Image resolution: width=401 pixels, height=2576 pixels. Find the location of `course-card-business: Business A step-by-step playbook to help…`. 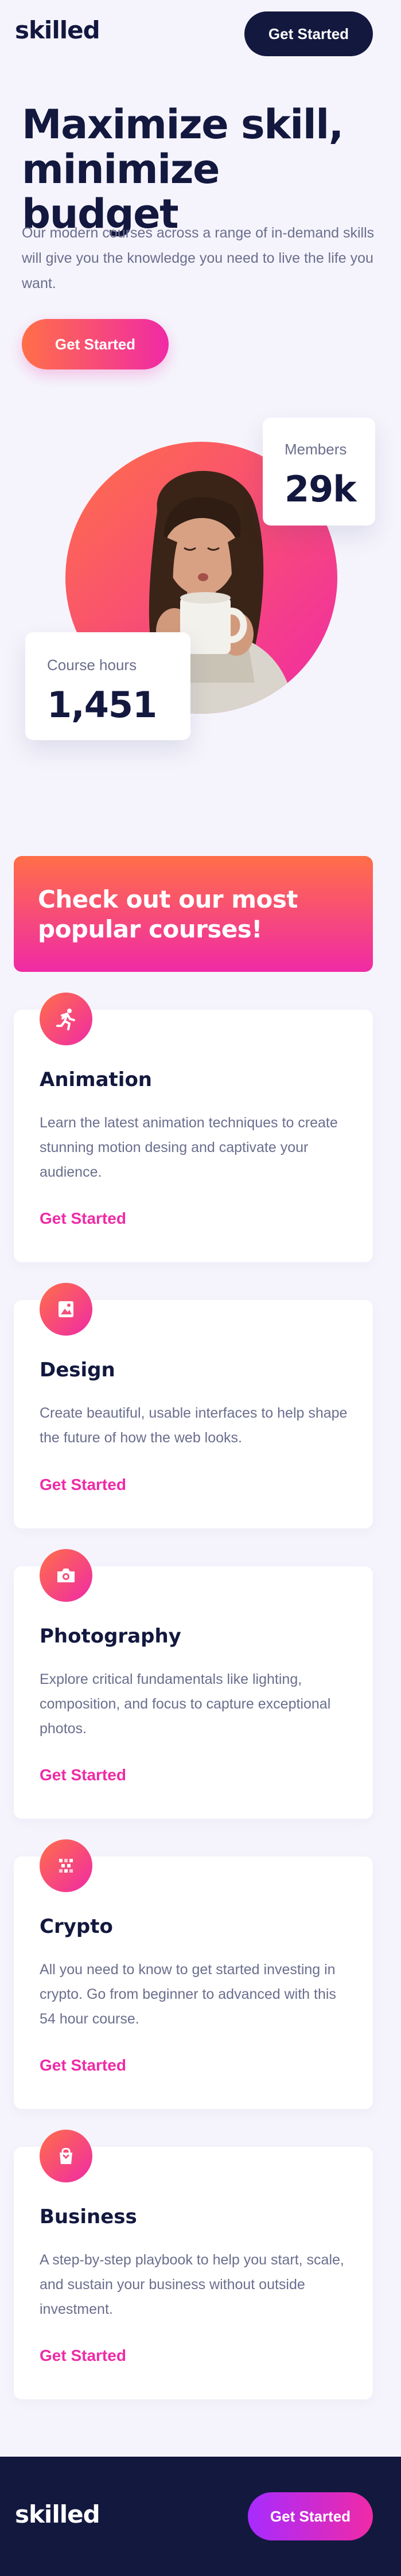

course-card-business: Business A step-by-step playbook to help… is located at coordinates (193, 2264).